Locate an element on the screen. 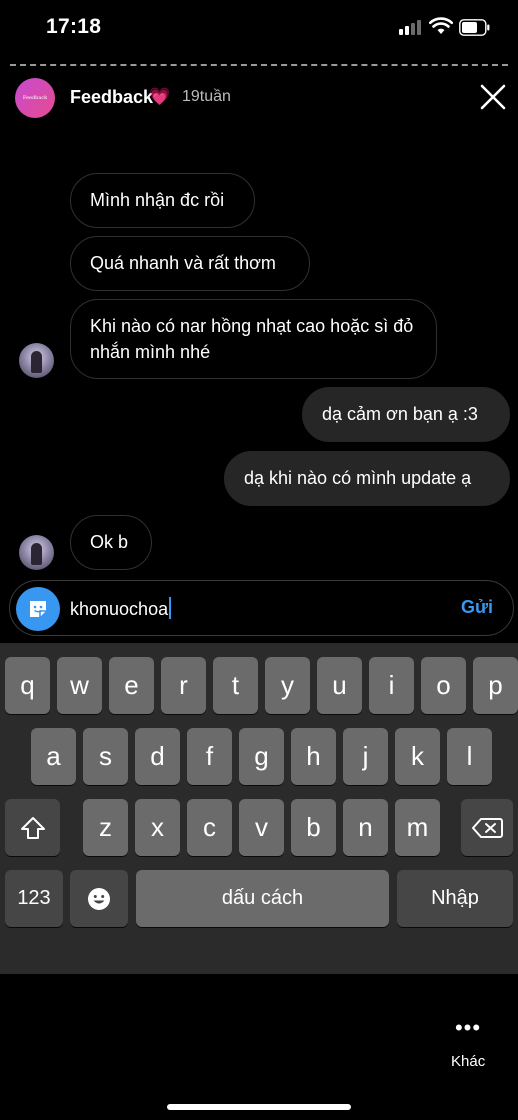 This screenshot has width=518, height=1120. key-a: a is located at coordinates (53, 756).